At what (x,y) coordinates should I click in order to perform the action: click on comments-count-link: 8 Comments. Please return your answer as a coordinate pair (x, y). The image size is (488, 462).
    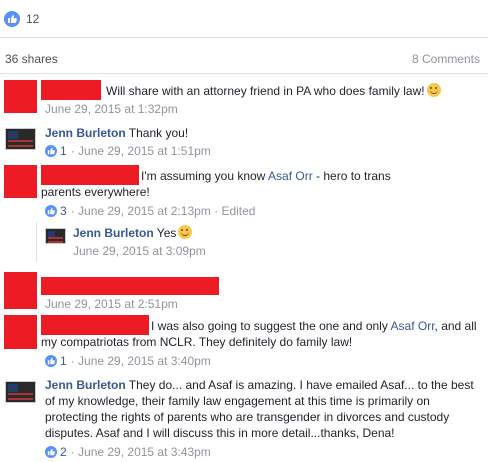
    Looking at the image, I should click on (446, 59).